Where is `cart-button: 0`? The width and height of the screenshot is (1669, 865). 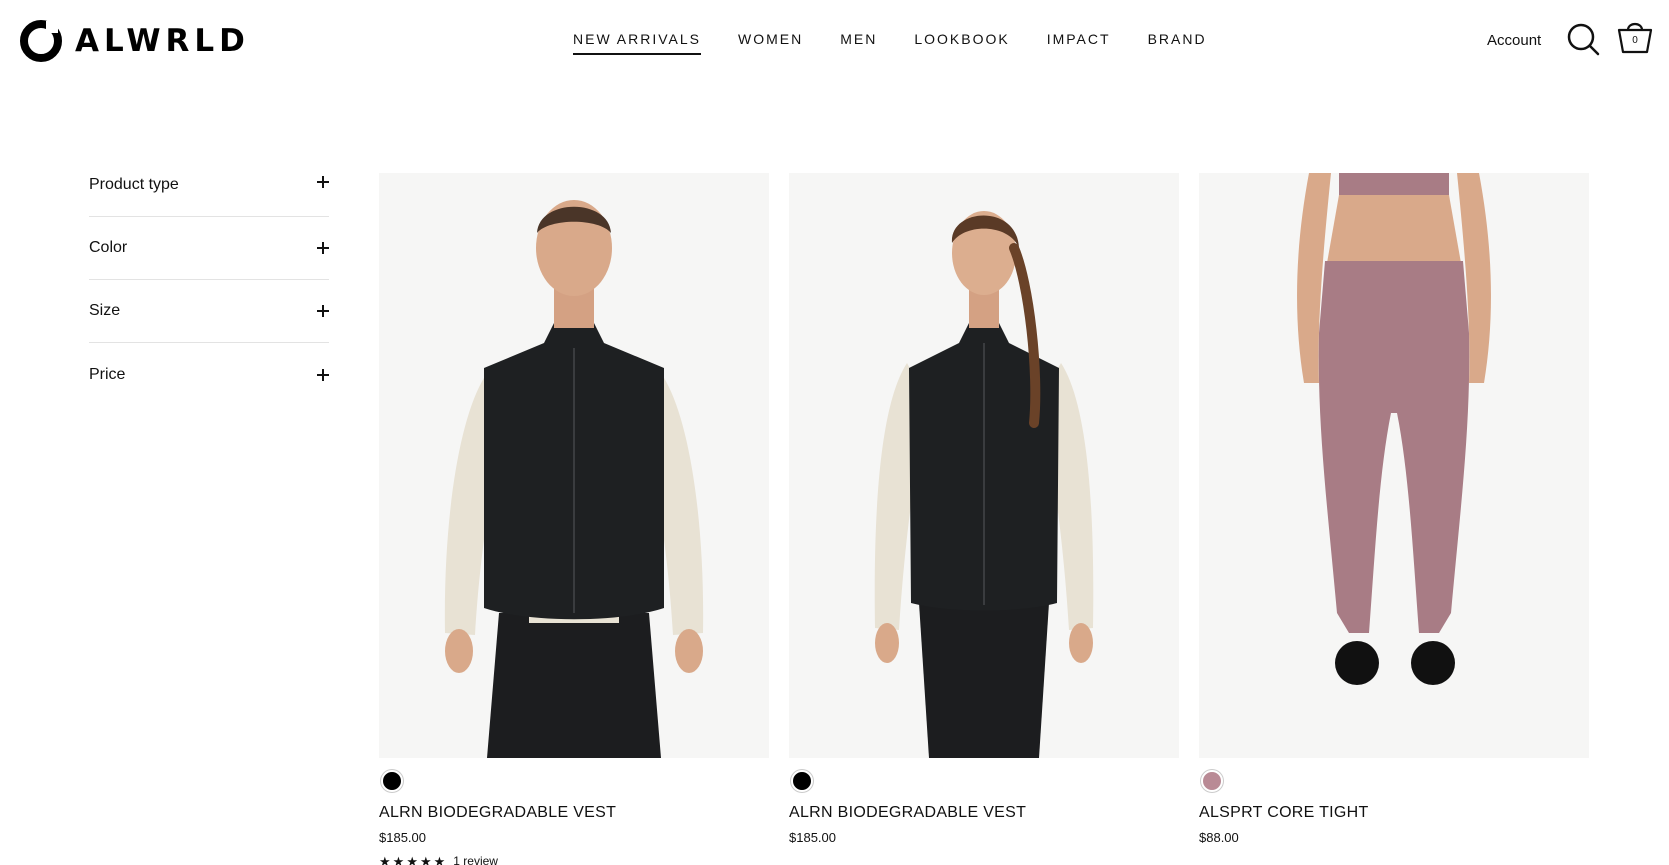 cart-button: 0 is located at coordinates (1635, 38).